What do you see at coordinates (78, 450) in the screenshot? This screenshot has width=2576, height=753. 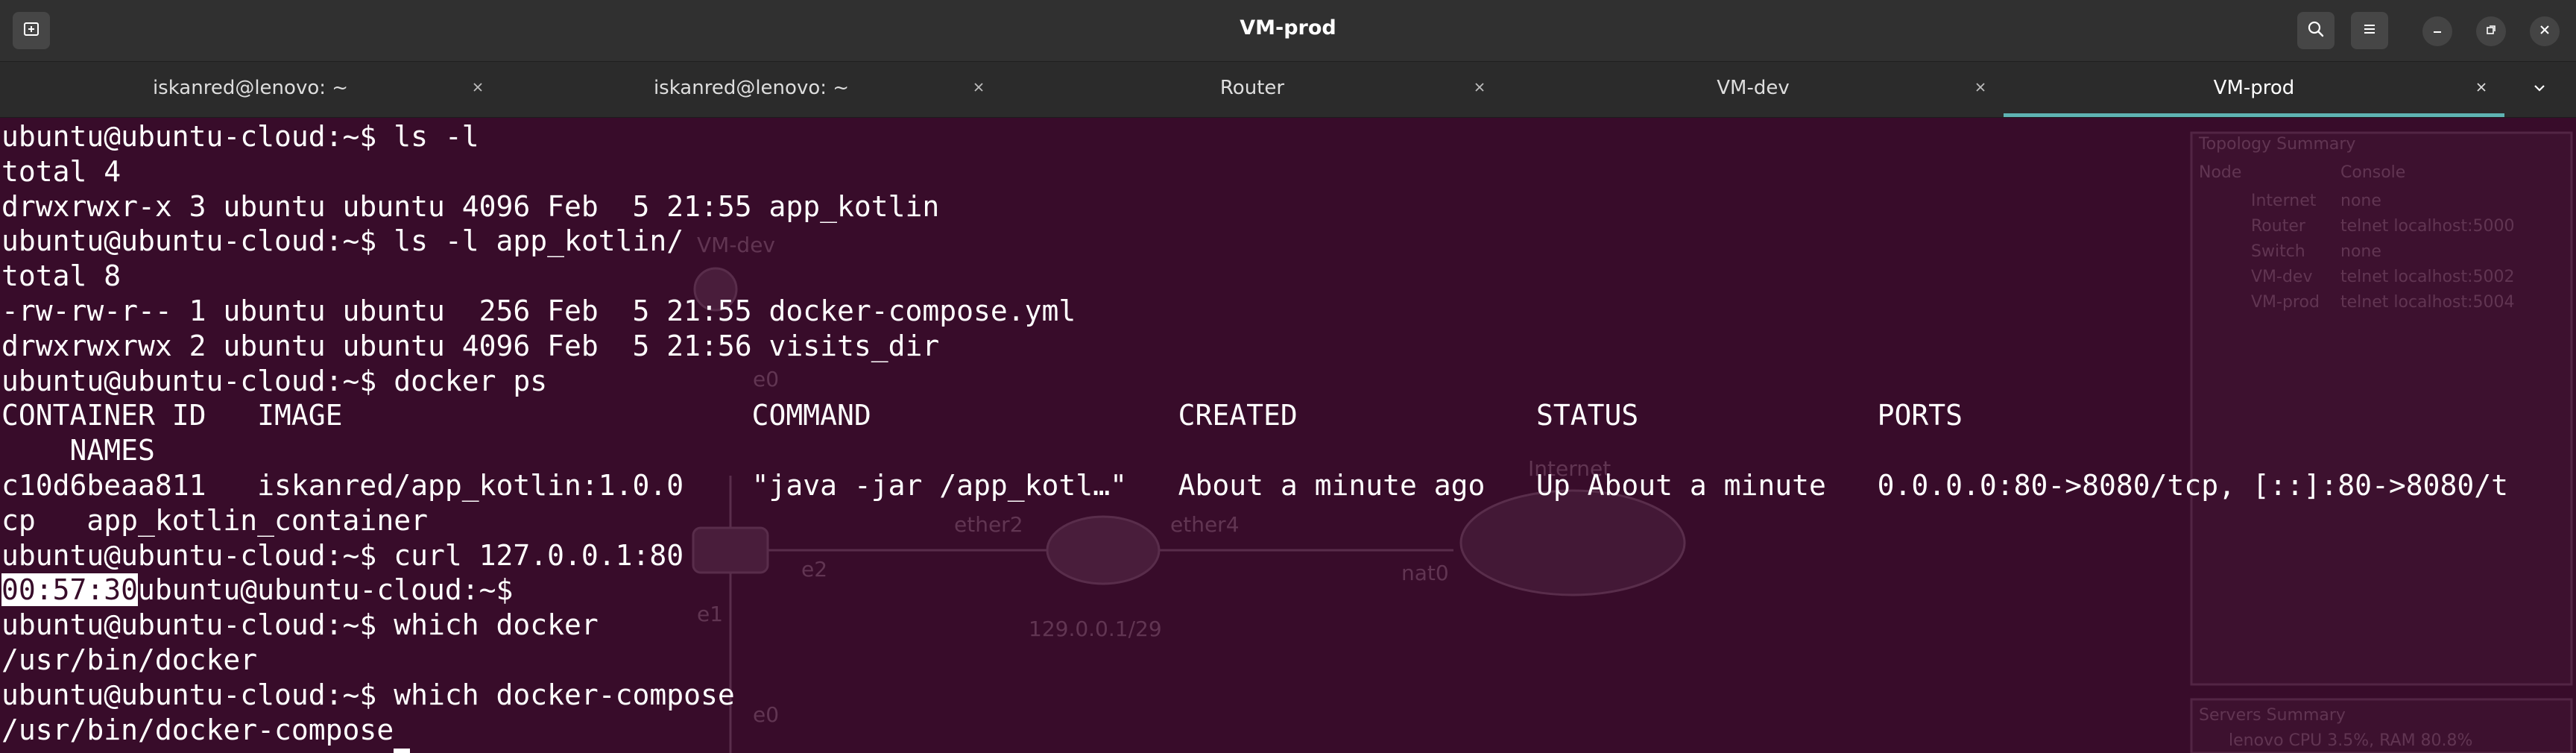 I see `terminal-line: NAMES` at bounding box center [78, 450].